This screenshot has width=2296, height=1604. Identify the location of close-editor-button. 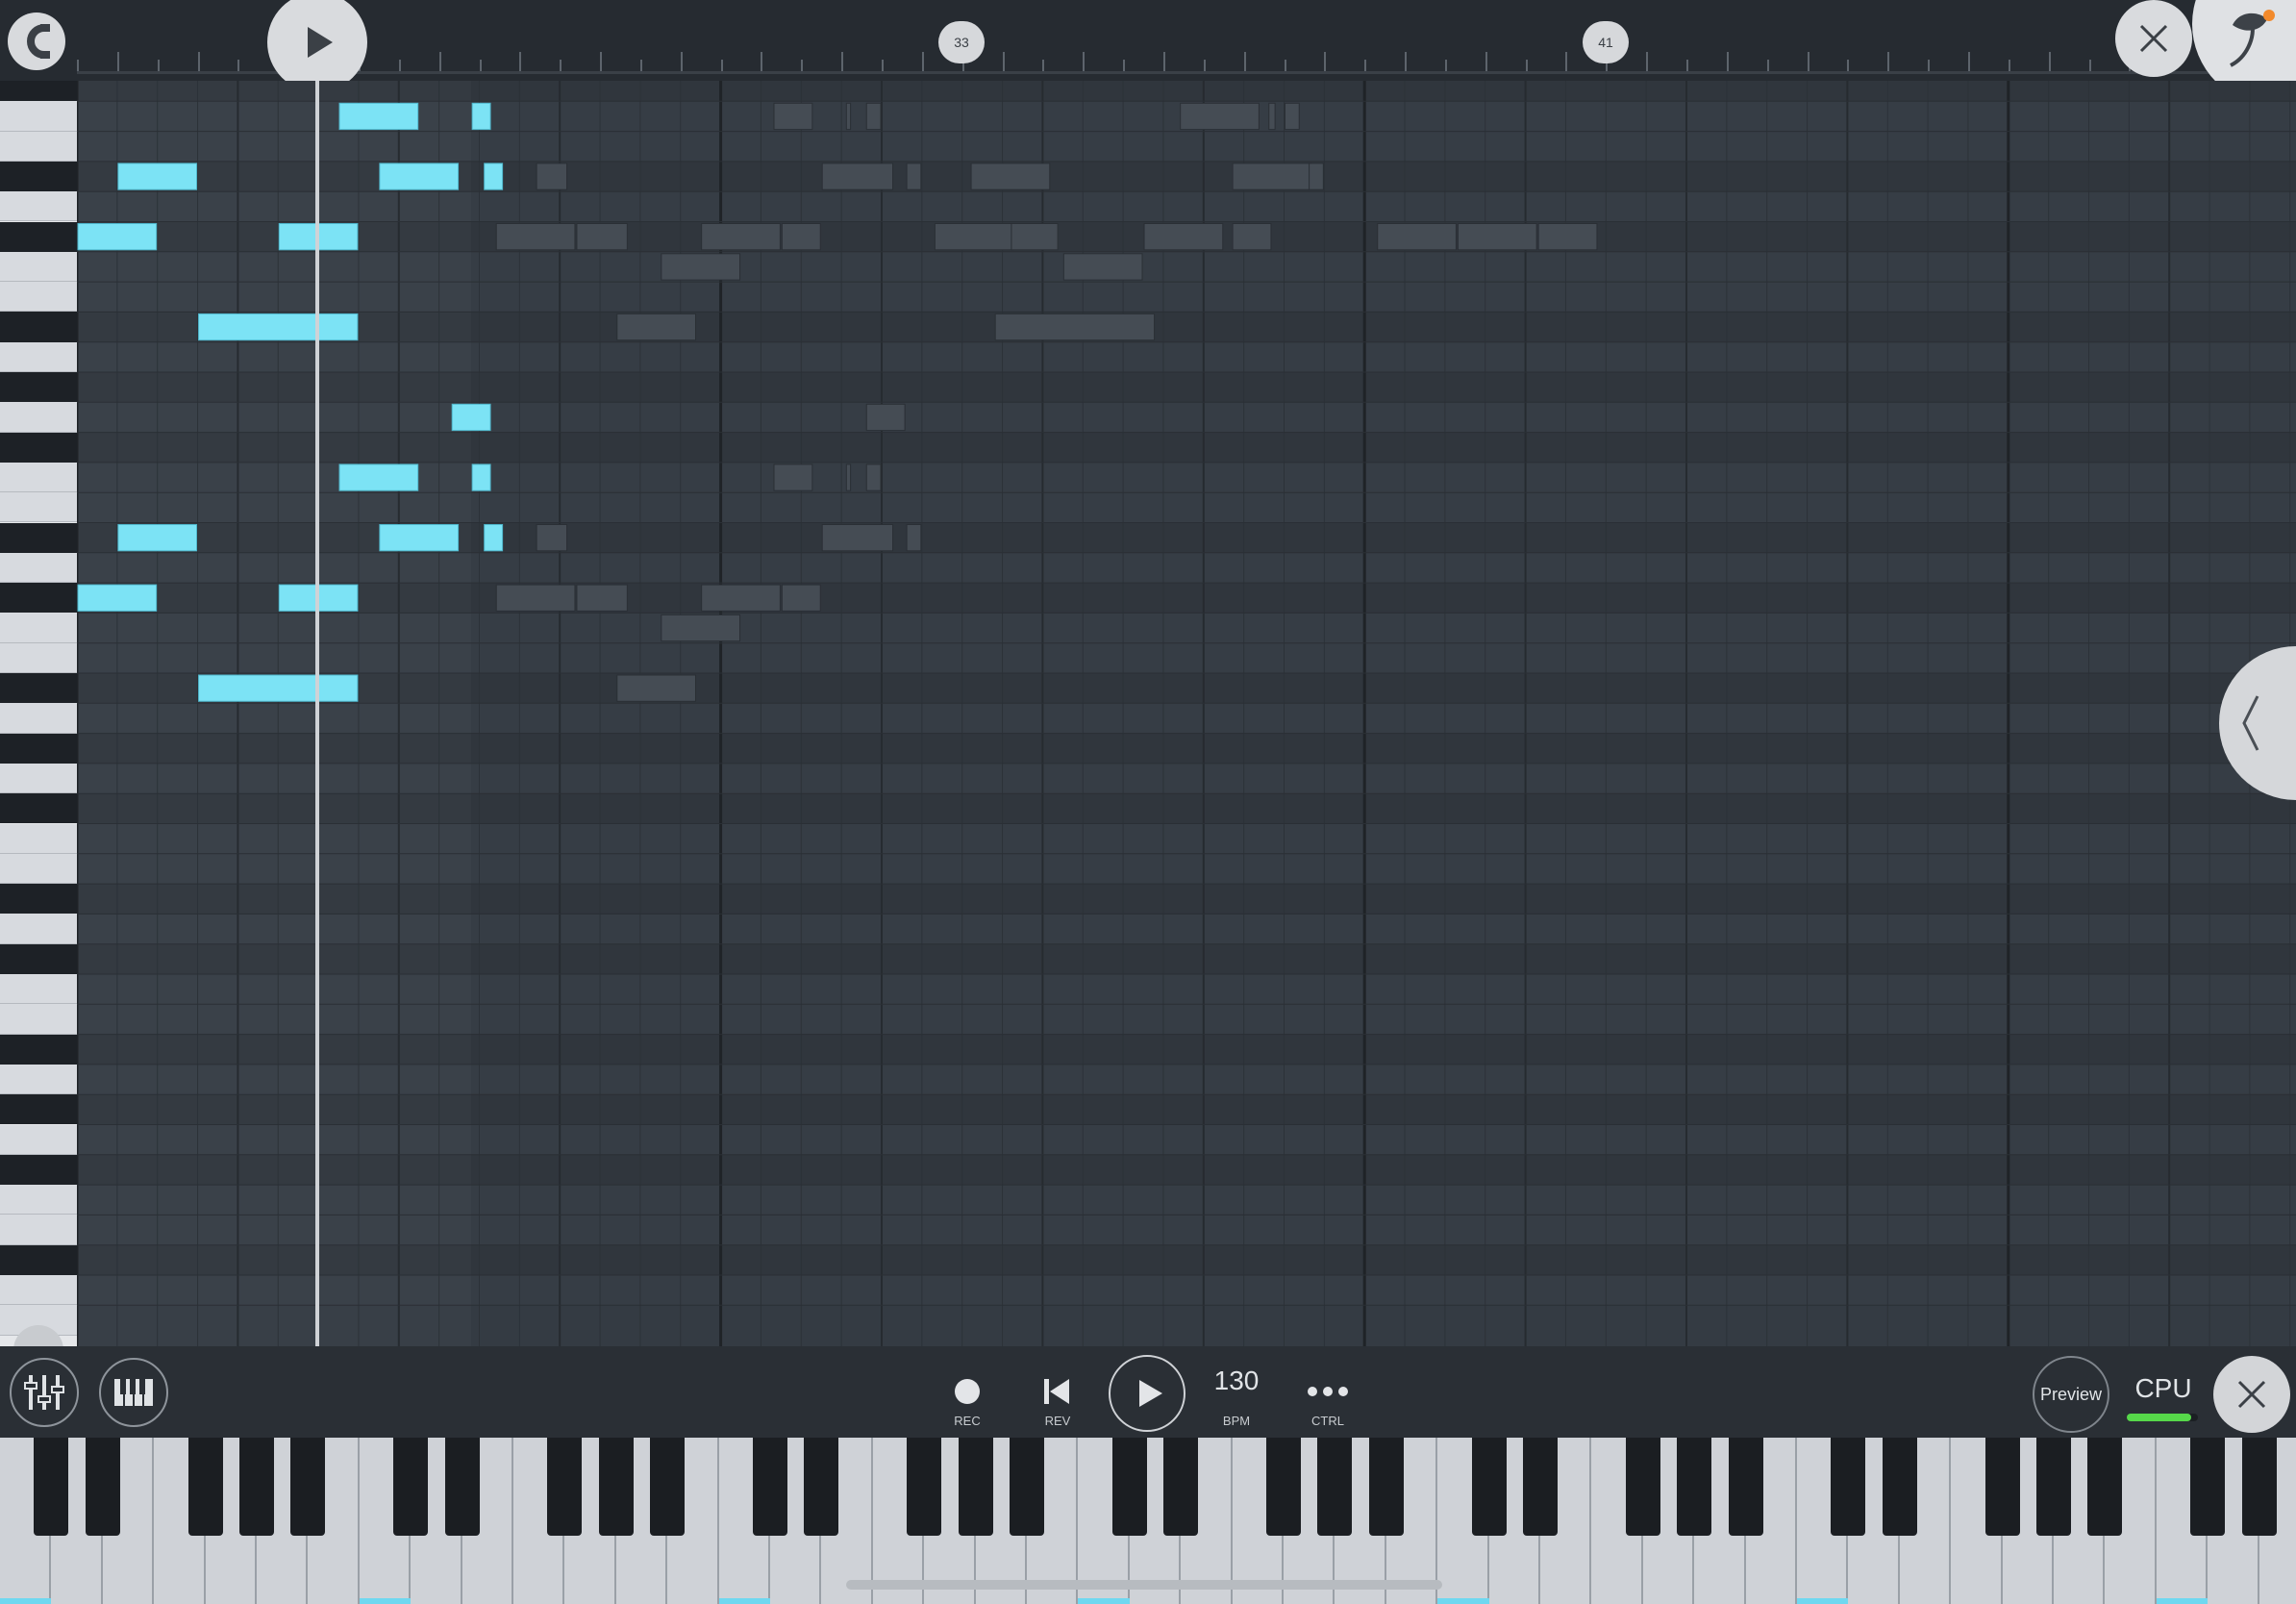
(2153, 38).